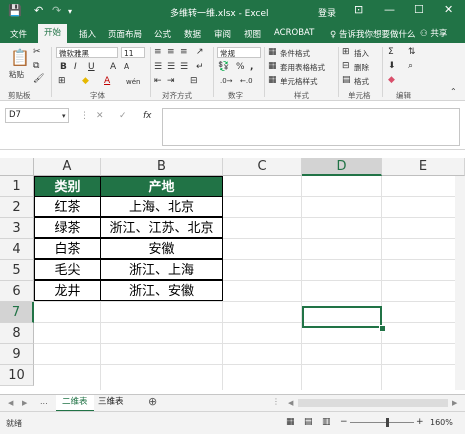  I want to click on cancel-entry-button: ✕, so click(100, 116).